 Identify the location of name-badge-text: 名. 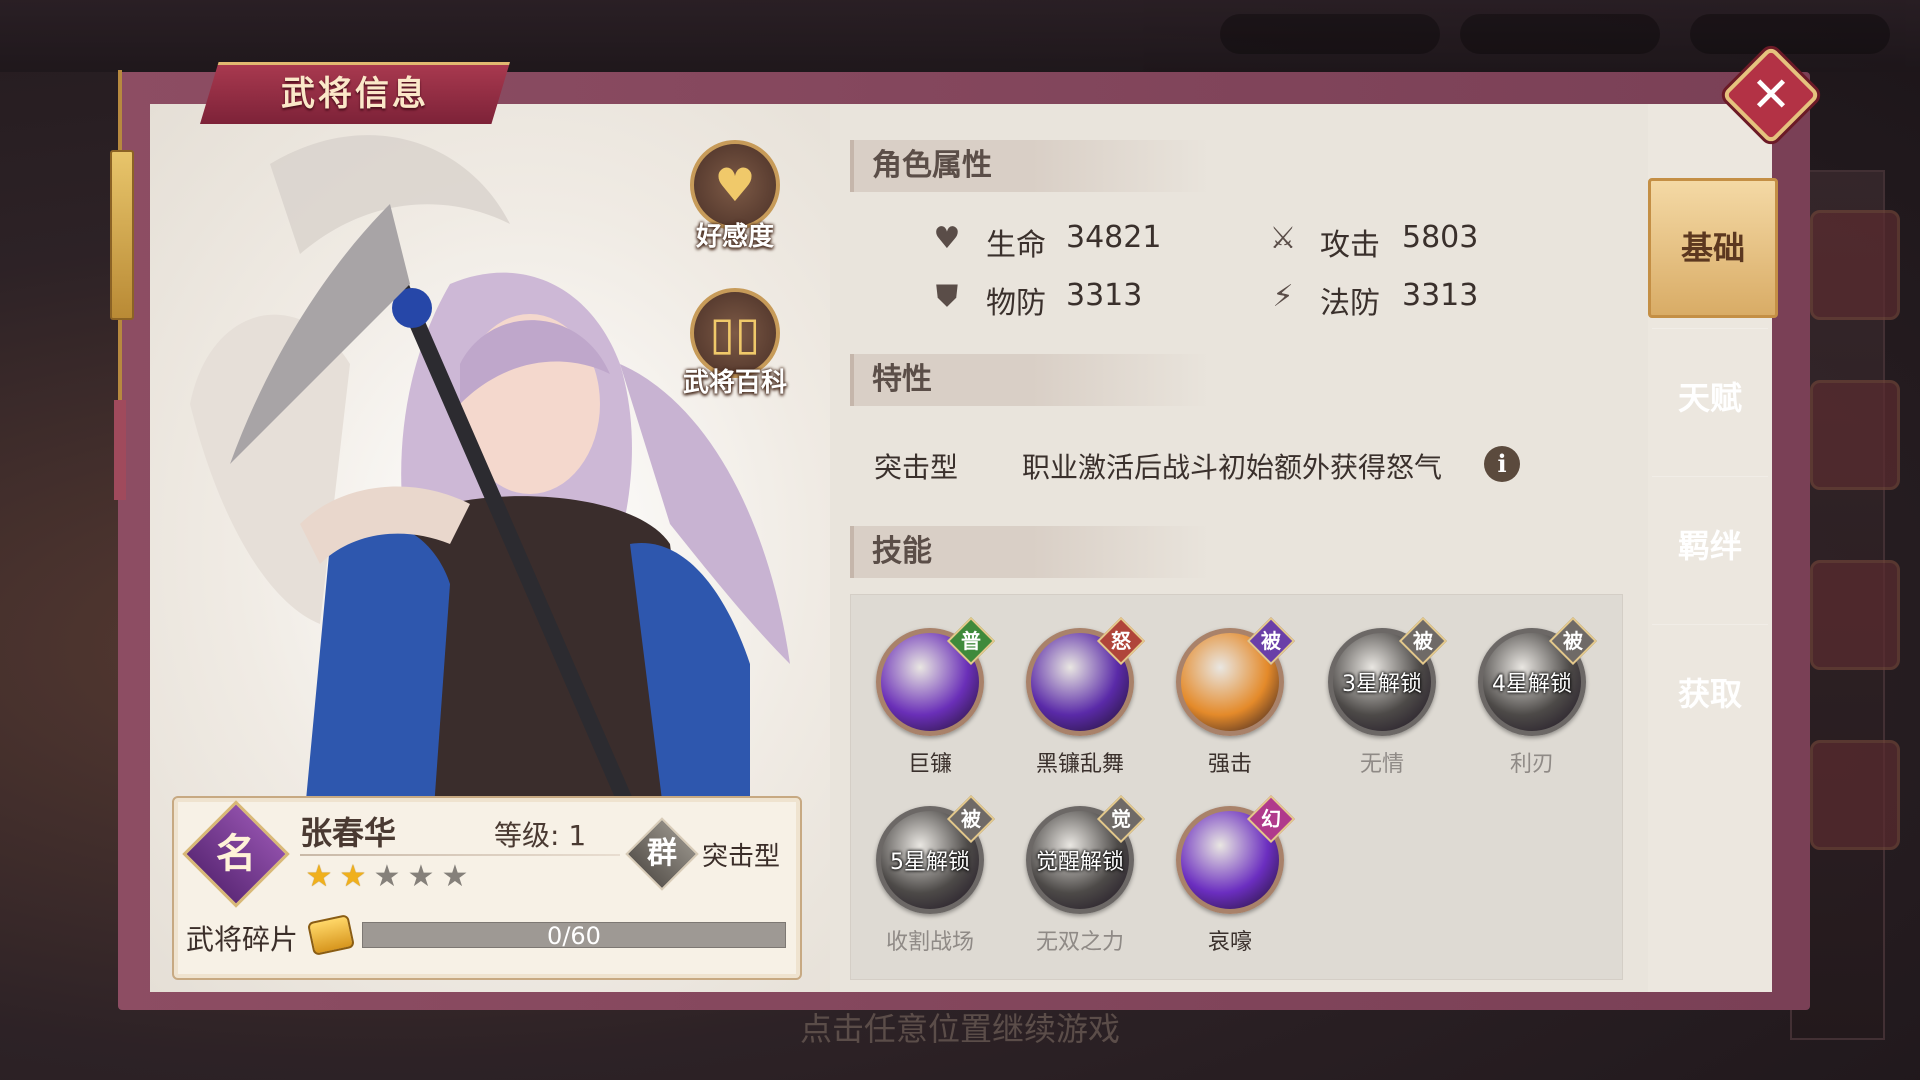
(236, 853).